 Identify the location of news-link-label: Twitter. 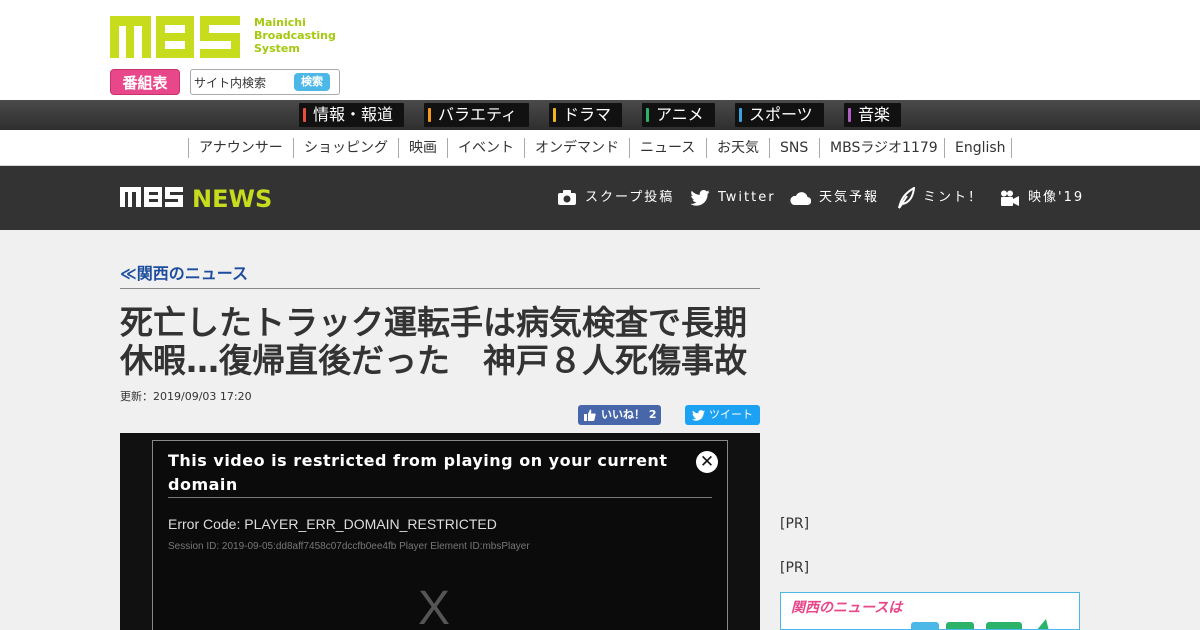
(747, 197).